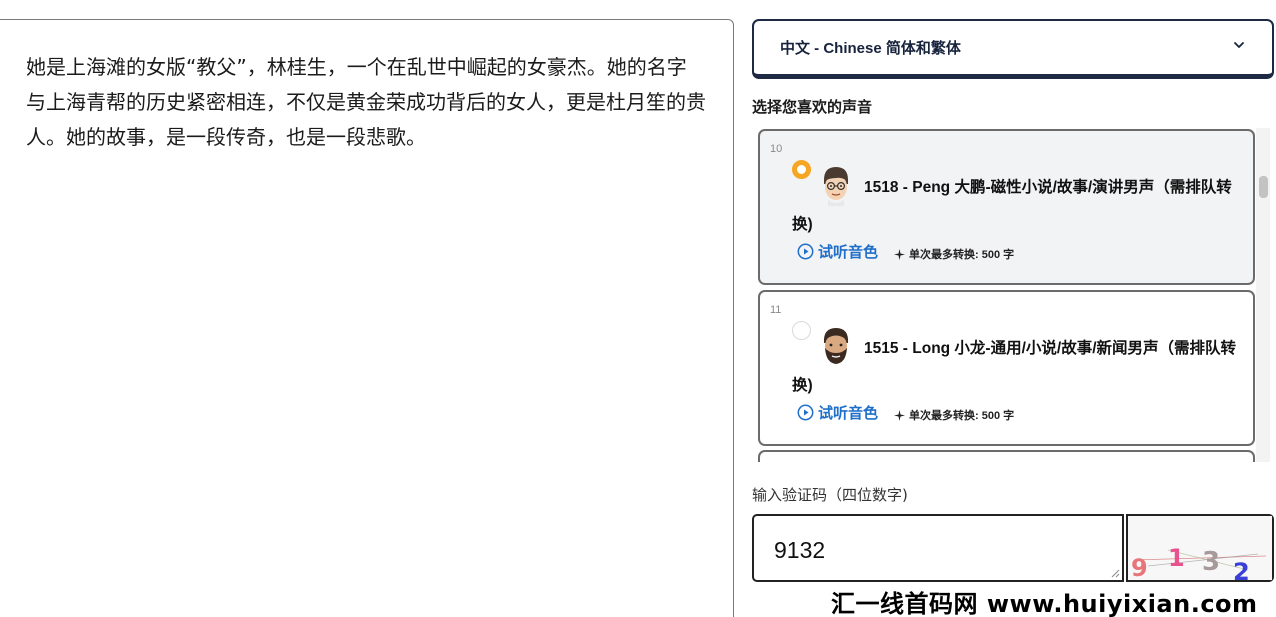 This screenshot has width=1276, height=617. I want to click on captcha-image-graphic: 9 1 3 2, so click(1200, 551).